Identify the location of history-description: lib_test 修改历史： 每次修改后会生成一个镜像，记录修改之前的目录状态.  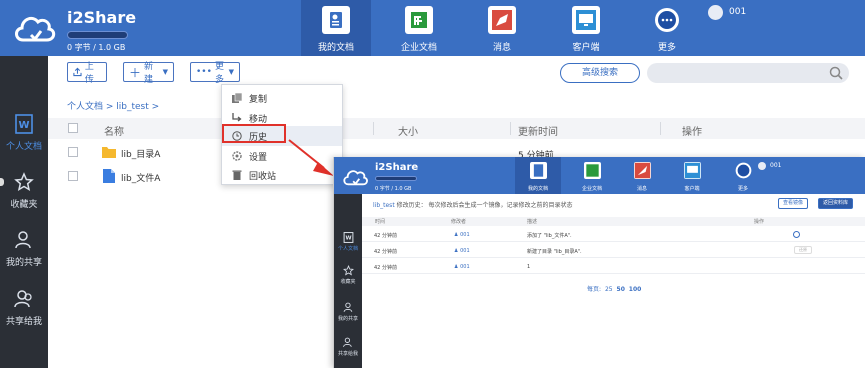
(473, 205).